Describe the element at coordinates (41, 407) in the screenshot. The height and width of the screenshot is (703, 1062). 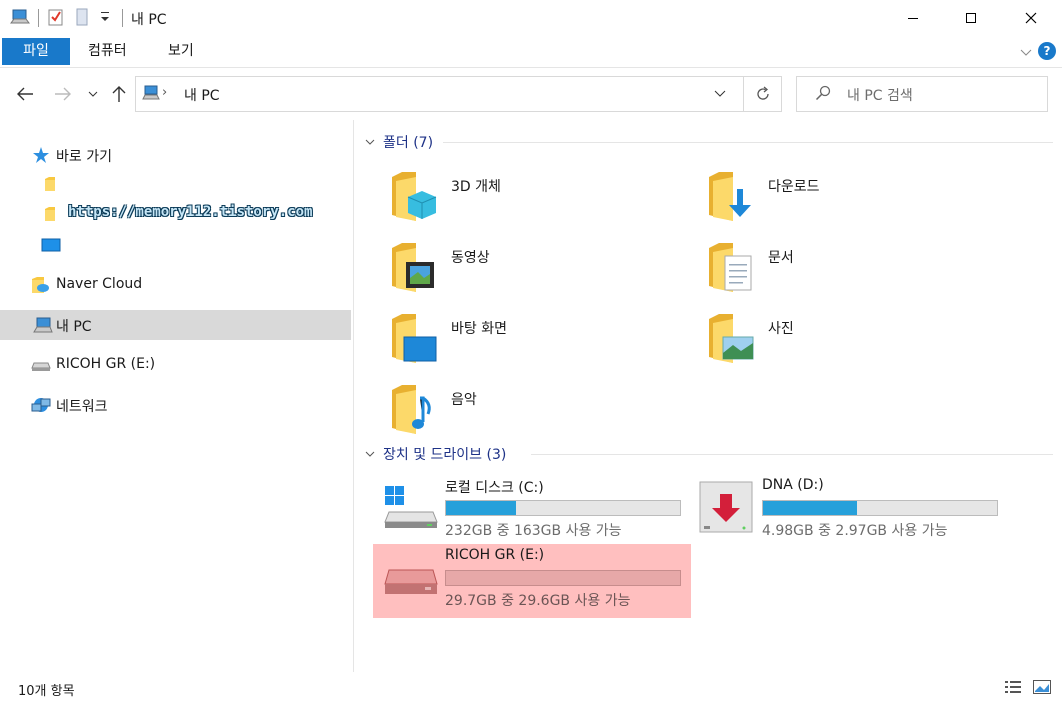
I see `network-icon` at that location.